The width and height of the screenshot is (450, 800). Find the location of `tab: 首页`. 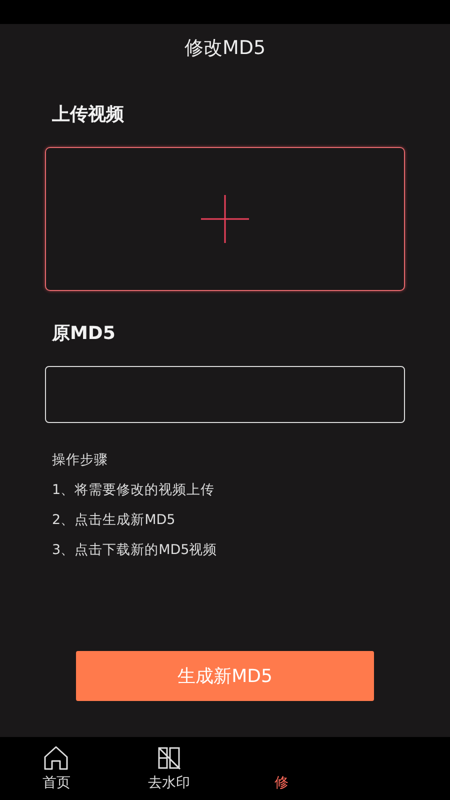

tab: 首页 is located at coordinates (56, 768).